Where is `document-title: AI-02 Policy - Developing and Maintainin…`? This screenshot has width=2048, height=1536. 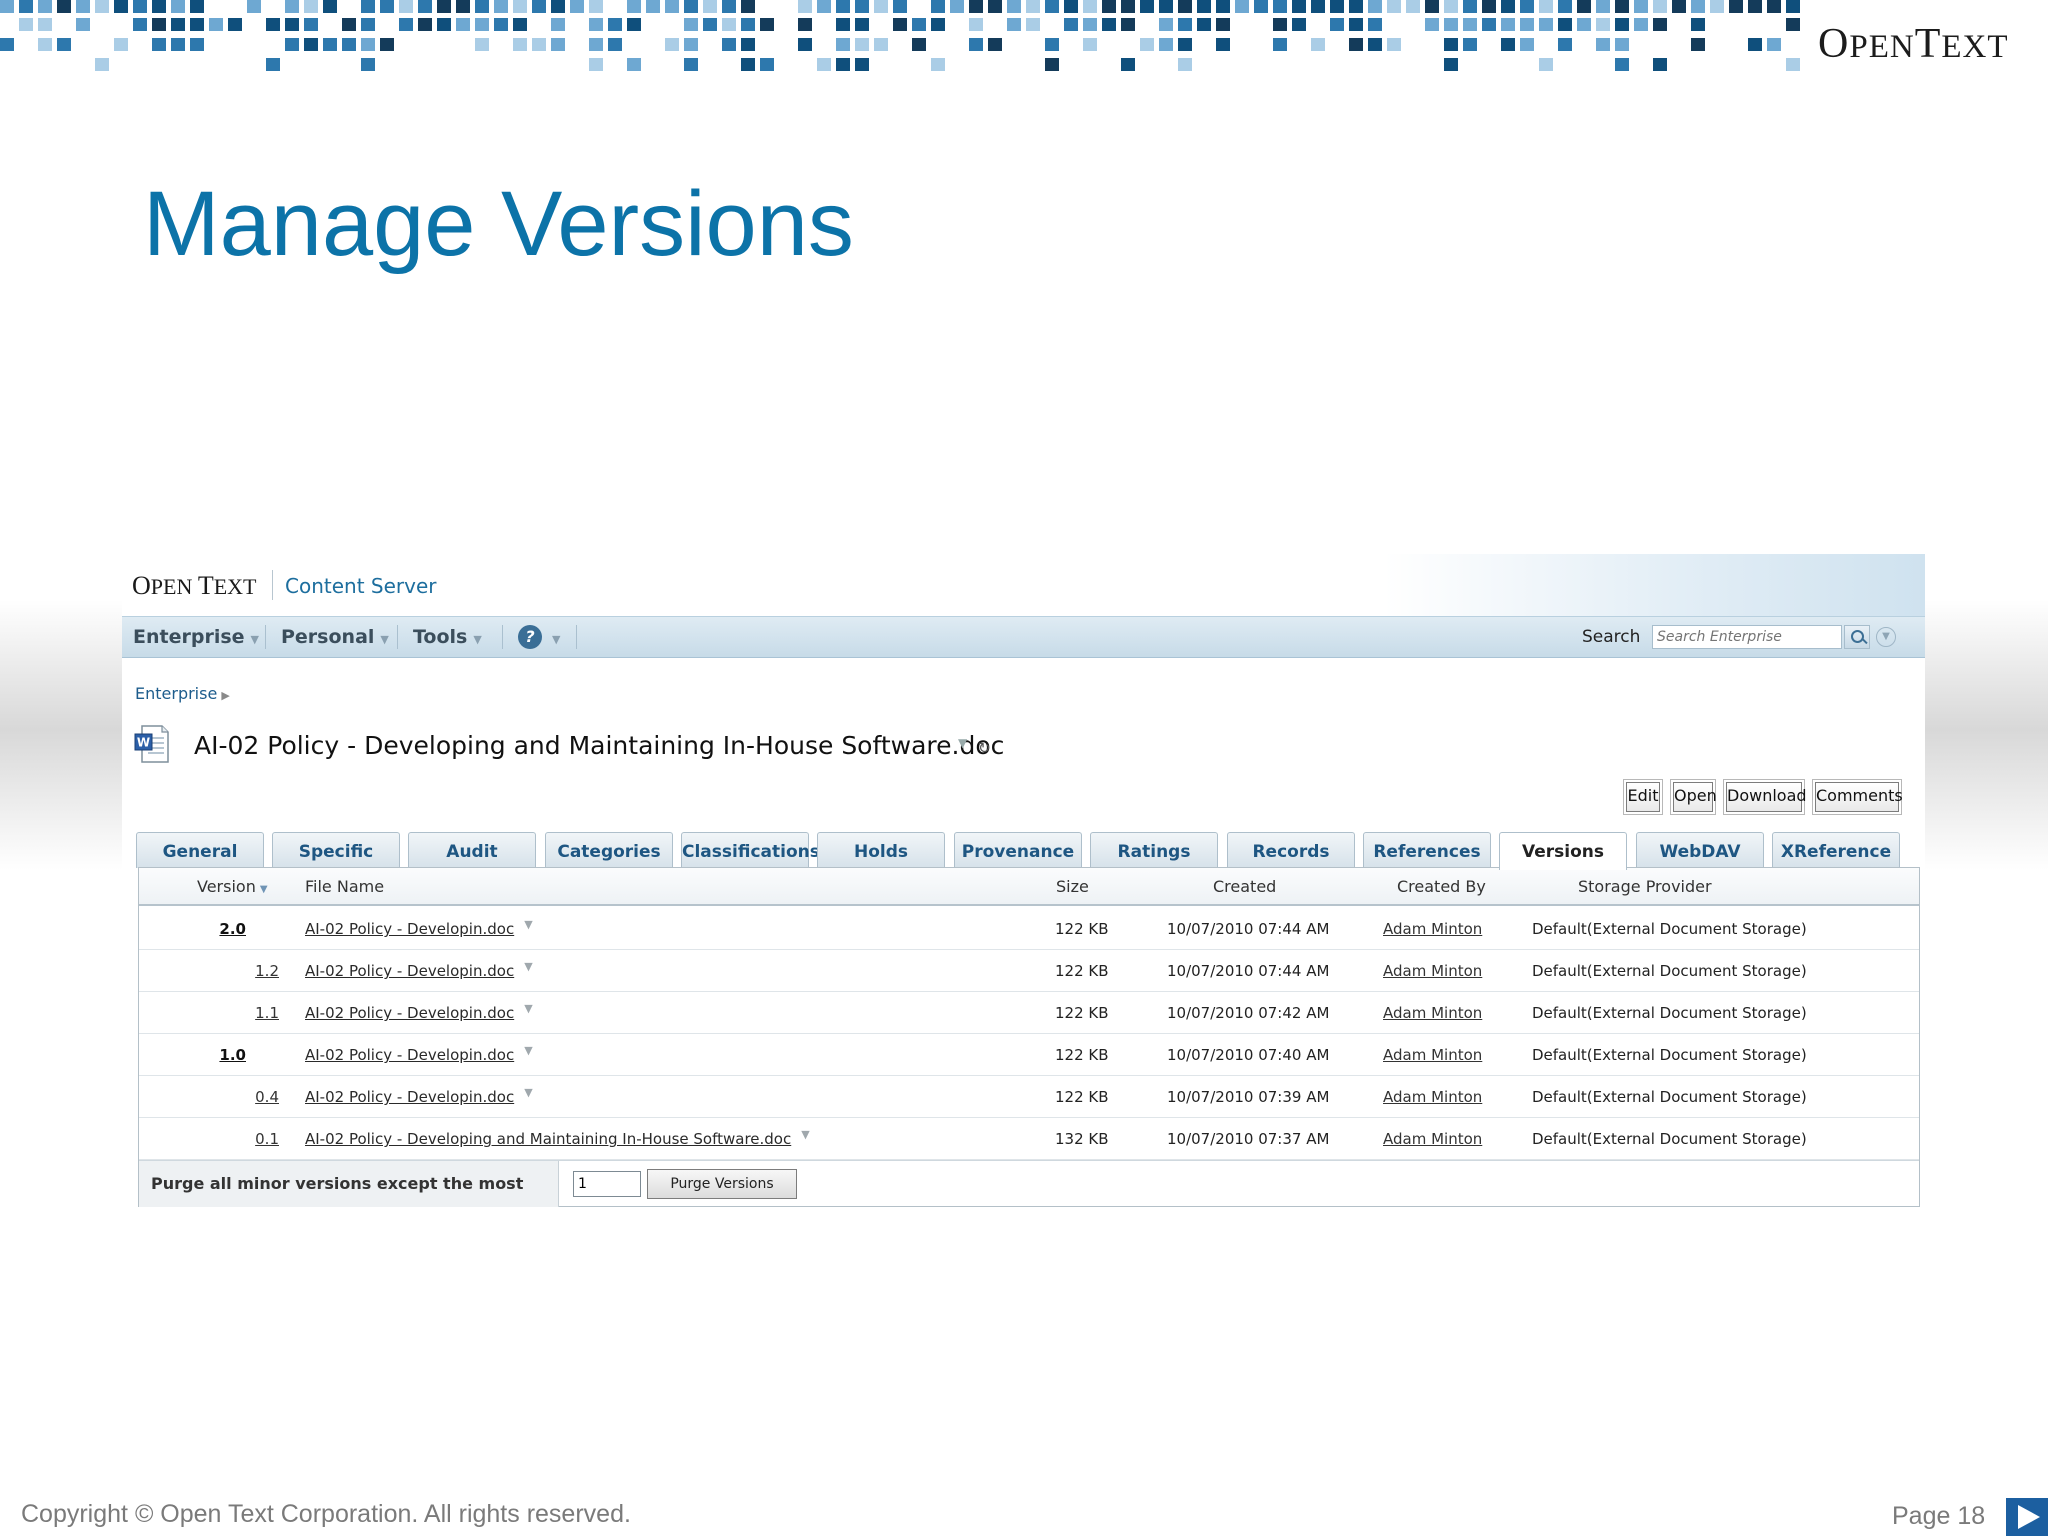
document-title: AI-02 Policy - Developing and Maintainin… is located at coordinates (599, 745).